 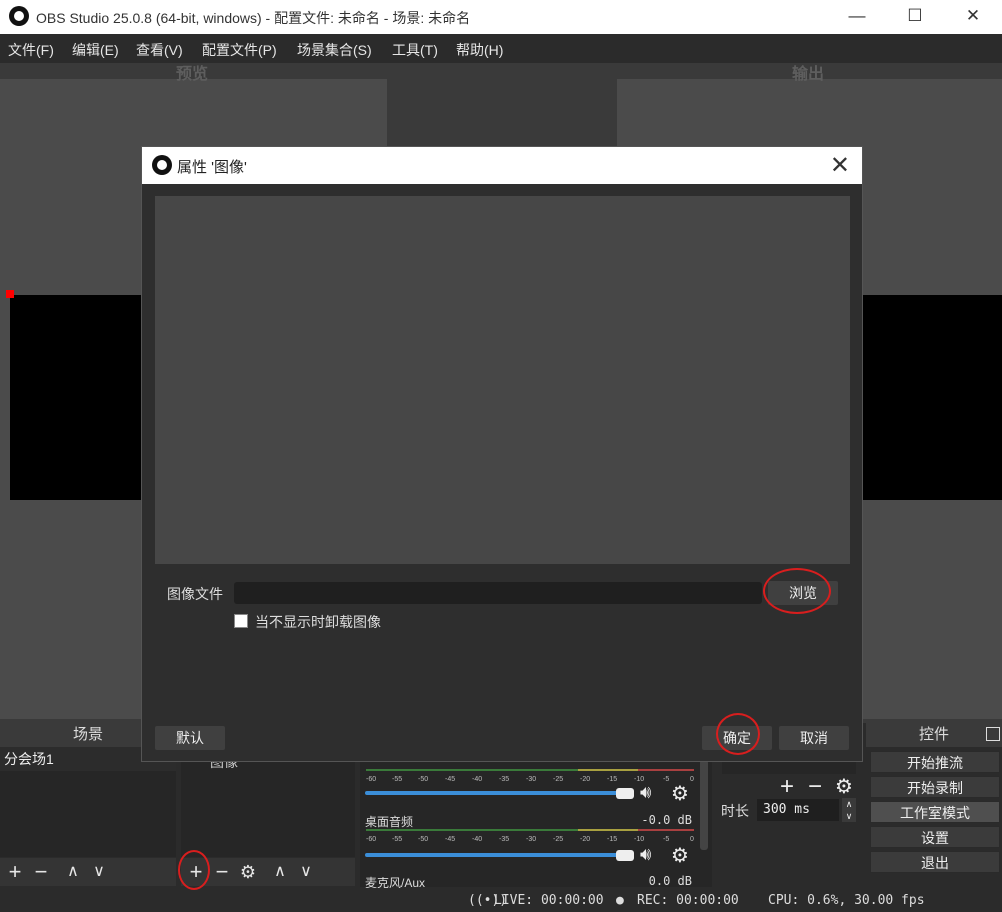 I want to click on menu-help: 帮助(H), so click(x=479, y=50).